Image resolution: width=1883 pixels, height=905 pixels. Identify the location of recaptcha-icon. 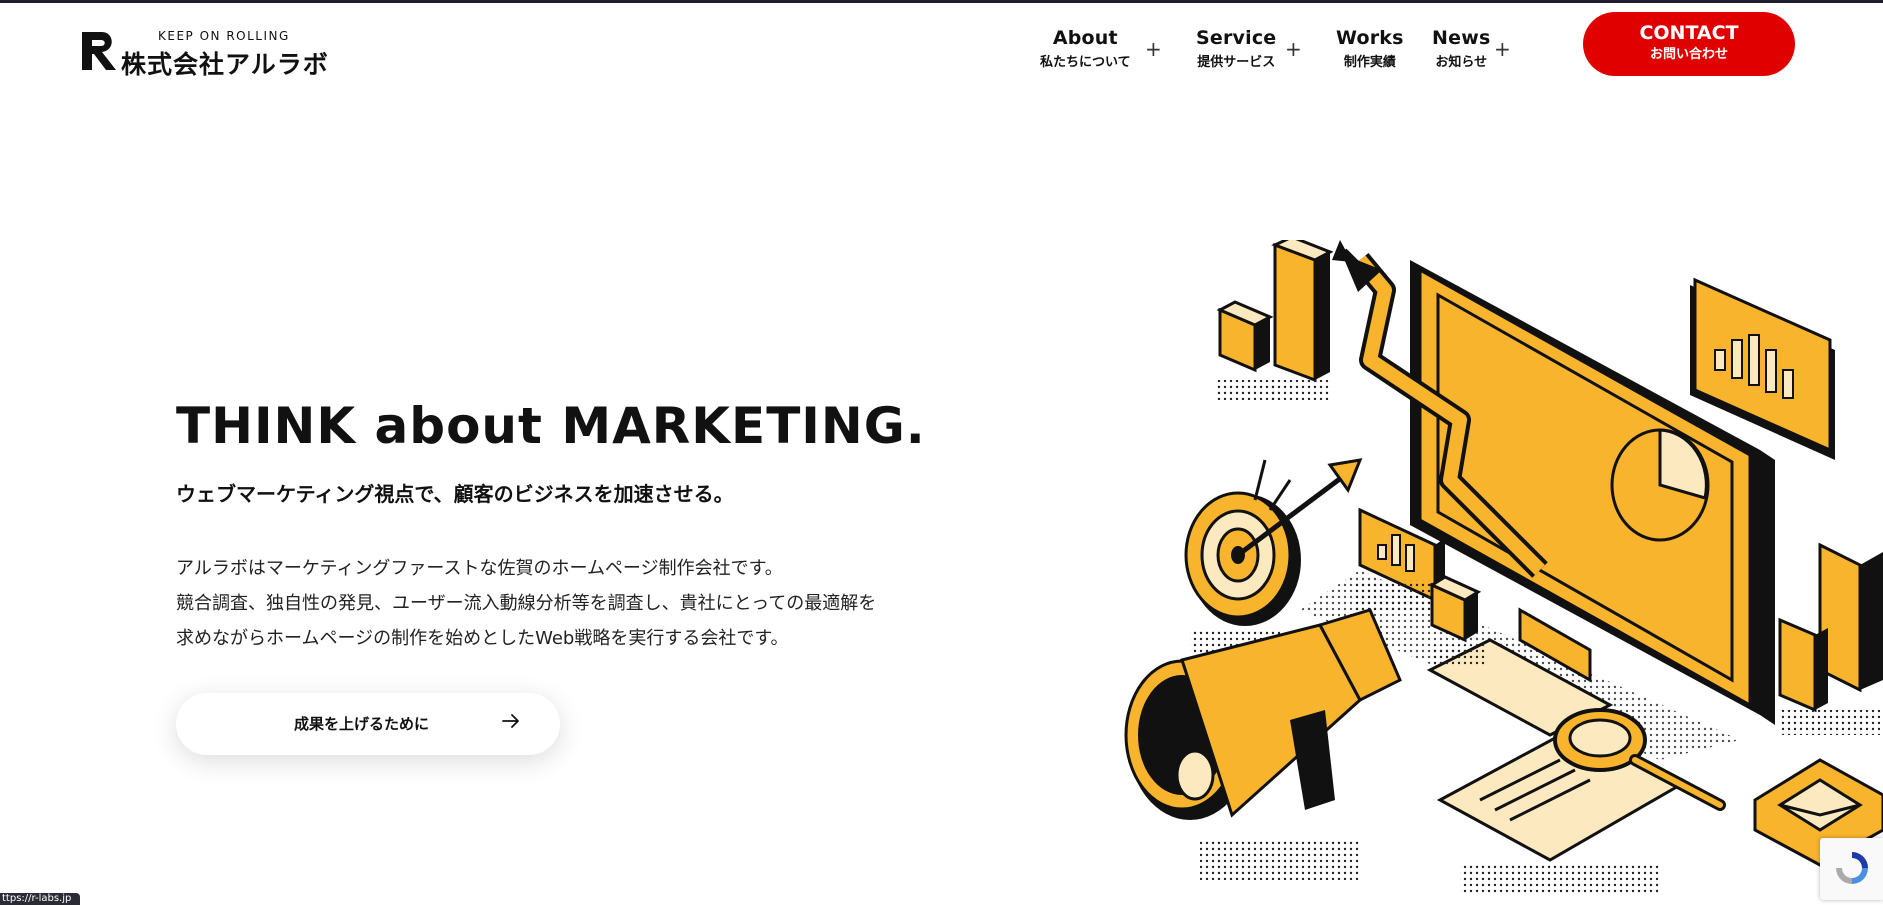
(1852, 868).